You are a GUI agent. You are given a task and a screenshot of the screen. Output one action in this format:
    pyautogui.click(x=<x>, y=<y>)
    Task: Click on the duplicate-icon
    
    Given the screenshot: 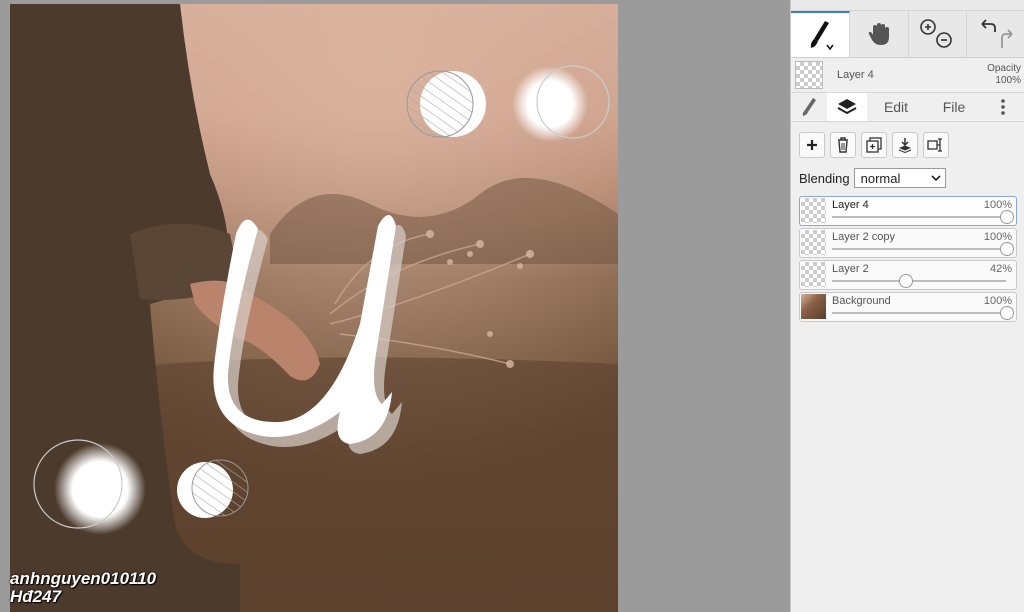 What is the action you would take?
    pyautogui.click(x=874, y=145)
    